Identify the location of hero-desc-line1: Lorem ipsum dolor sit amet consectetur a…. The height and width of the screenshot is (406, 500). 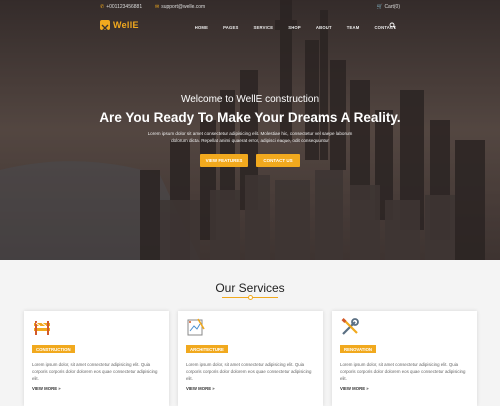
(250, 133).